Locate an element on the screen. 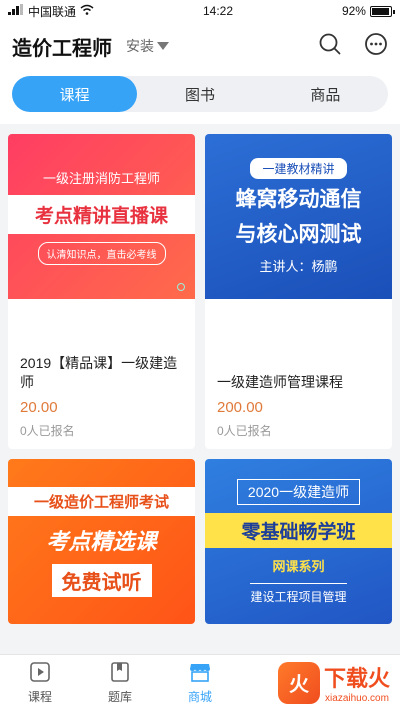 The height and width of the screenshot is (710, 400). course-info: 2019【精品课】一级建造师 20.00 0人已报名 is located at coordinates (101, 374).